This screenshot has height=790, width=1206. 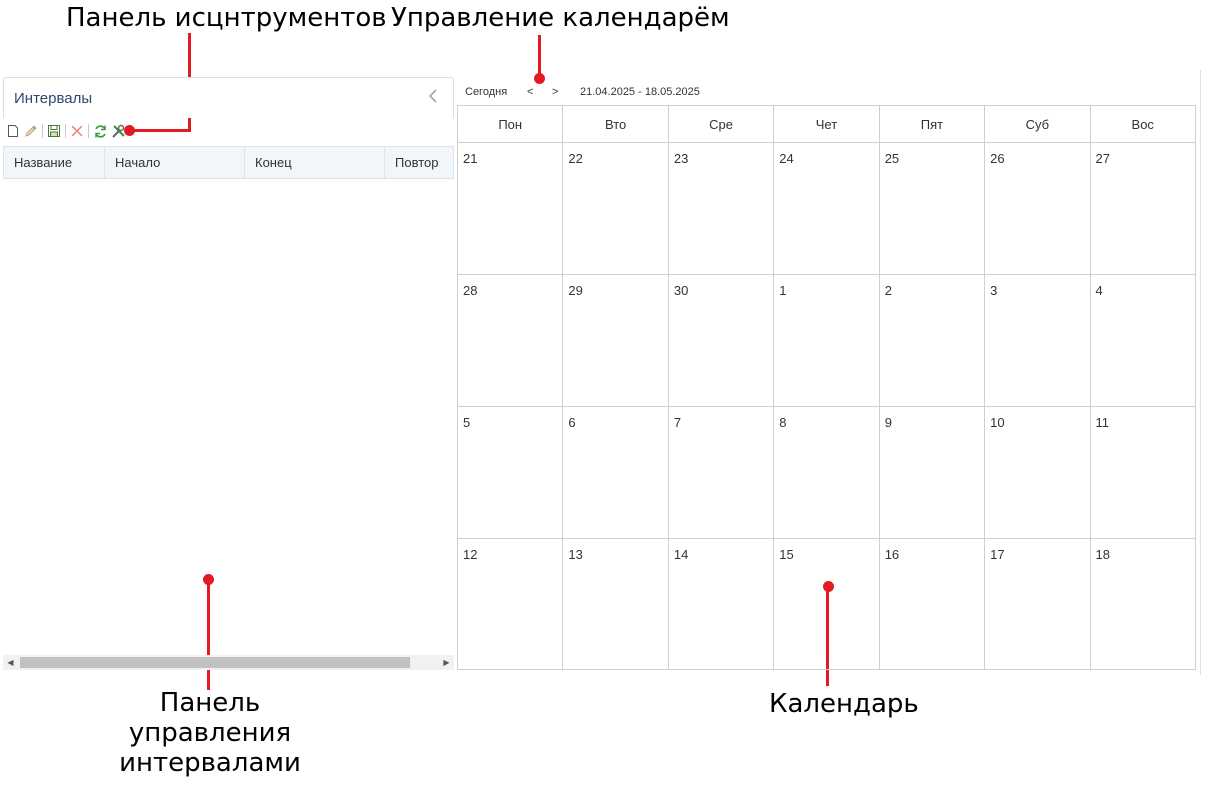 What do you see at coordinates (933, 472) in the screenshot?
I see `calendar-day-cell: 9` at bounding box center [933, 472].